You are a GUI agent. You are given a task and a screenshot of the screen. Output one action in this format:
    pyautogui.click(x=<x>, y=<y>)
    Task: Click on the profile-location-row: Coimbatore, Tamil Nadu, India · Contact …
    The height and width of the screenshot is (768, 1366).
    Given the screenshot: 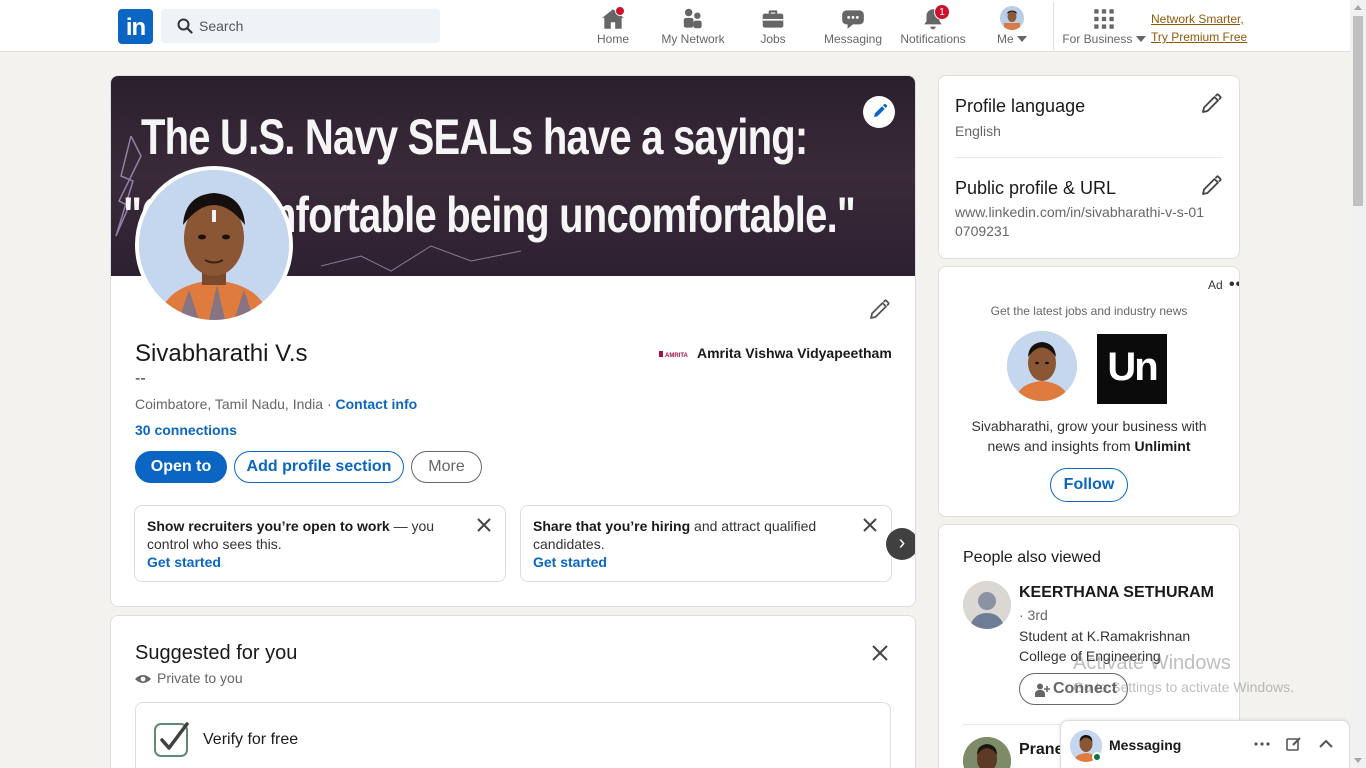 What is the action you would take?
    pyautogui.click(x=276, y=404)
    